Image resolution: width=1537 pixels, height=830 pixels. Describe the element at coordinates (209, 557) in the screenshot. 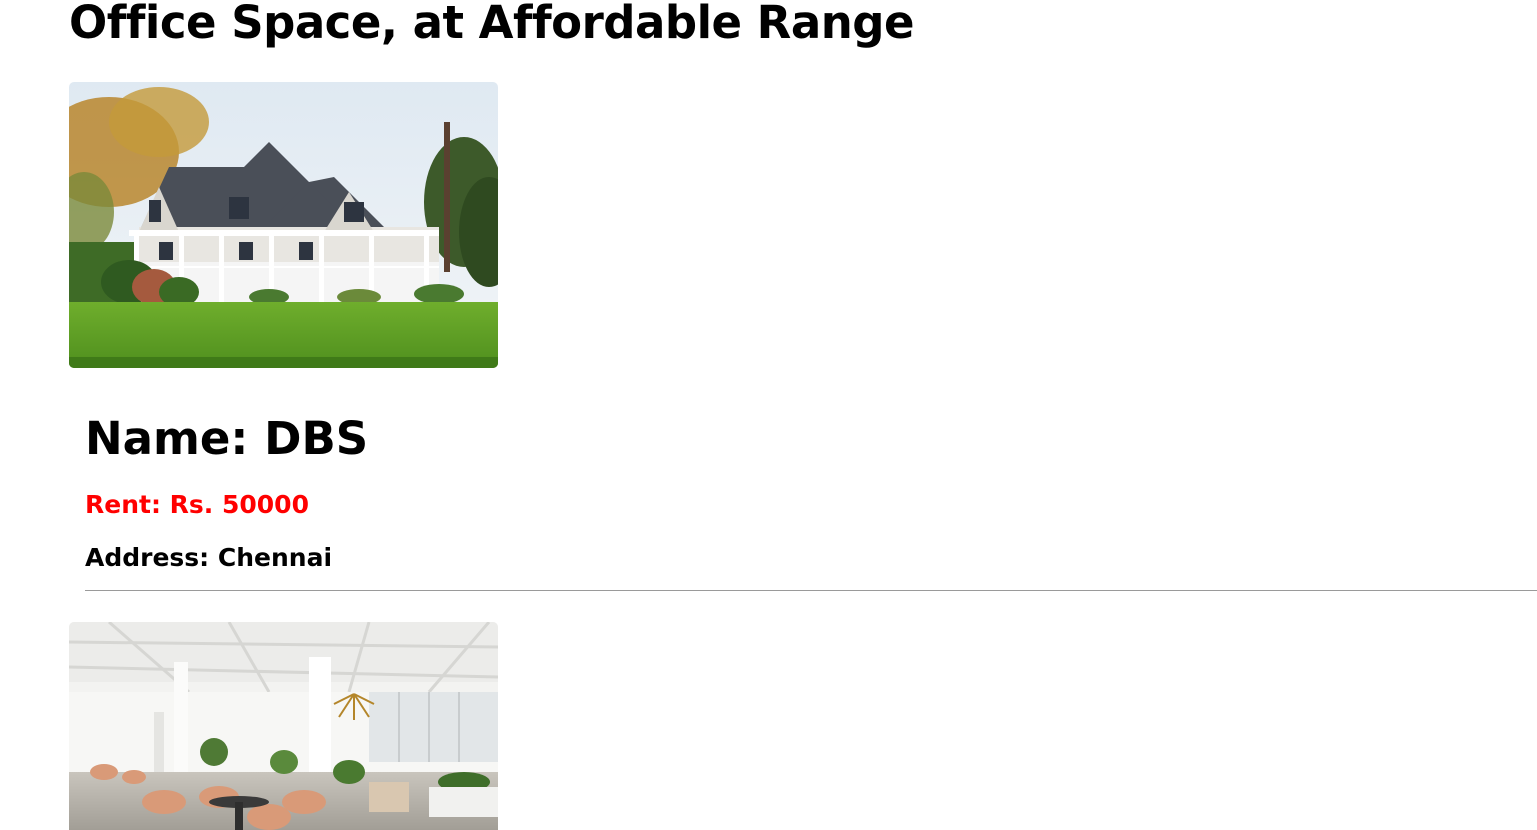

I see `listing-address: Address: Chennai` at that location.